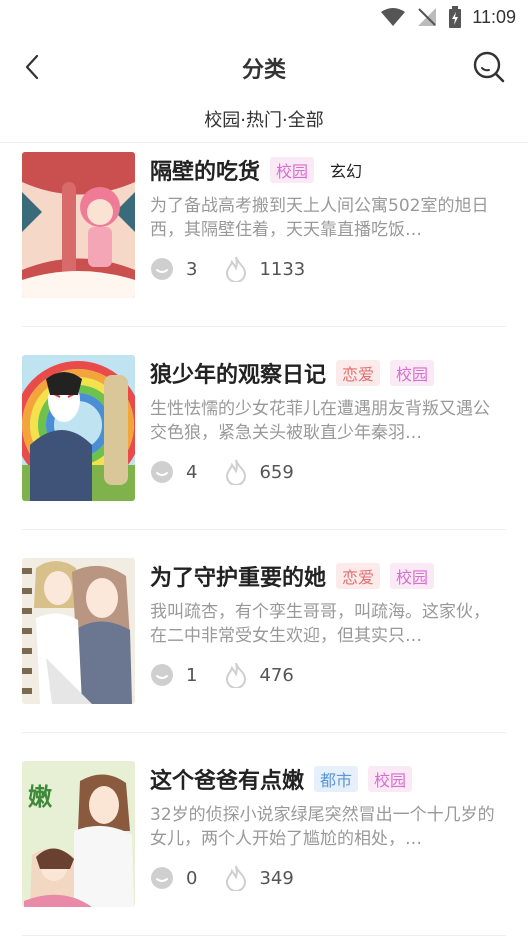 This screenshot has width=528, height=940. I want to click on genre-tag: 都市, so click(336, 779).